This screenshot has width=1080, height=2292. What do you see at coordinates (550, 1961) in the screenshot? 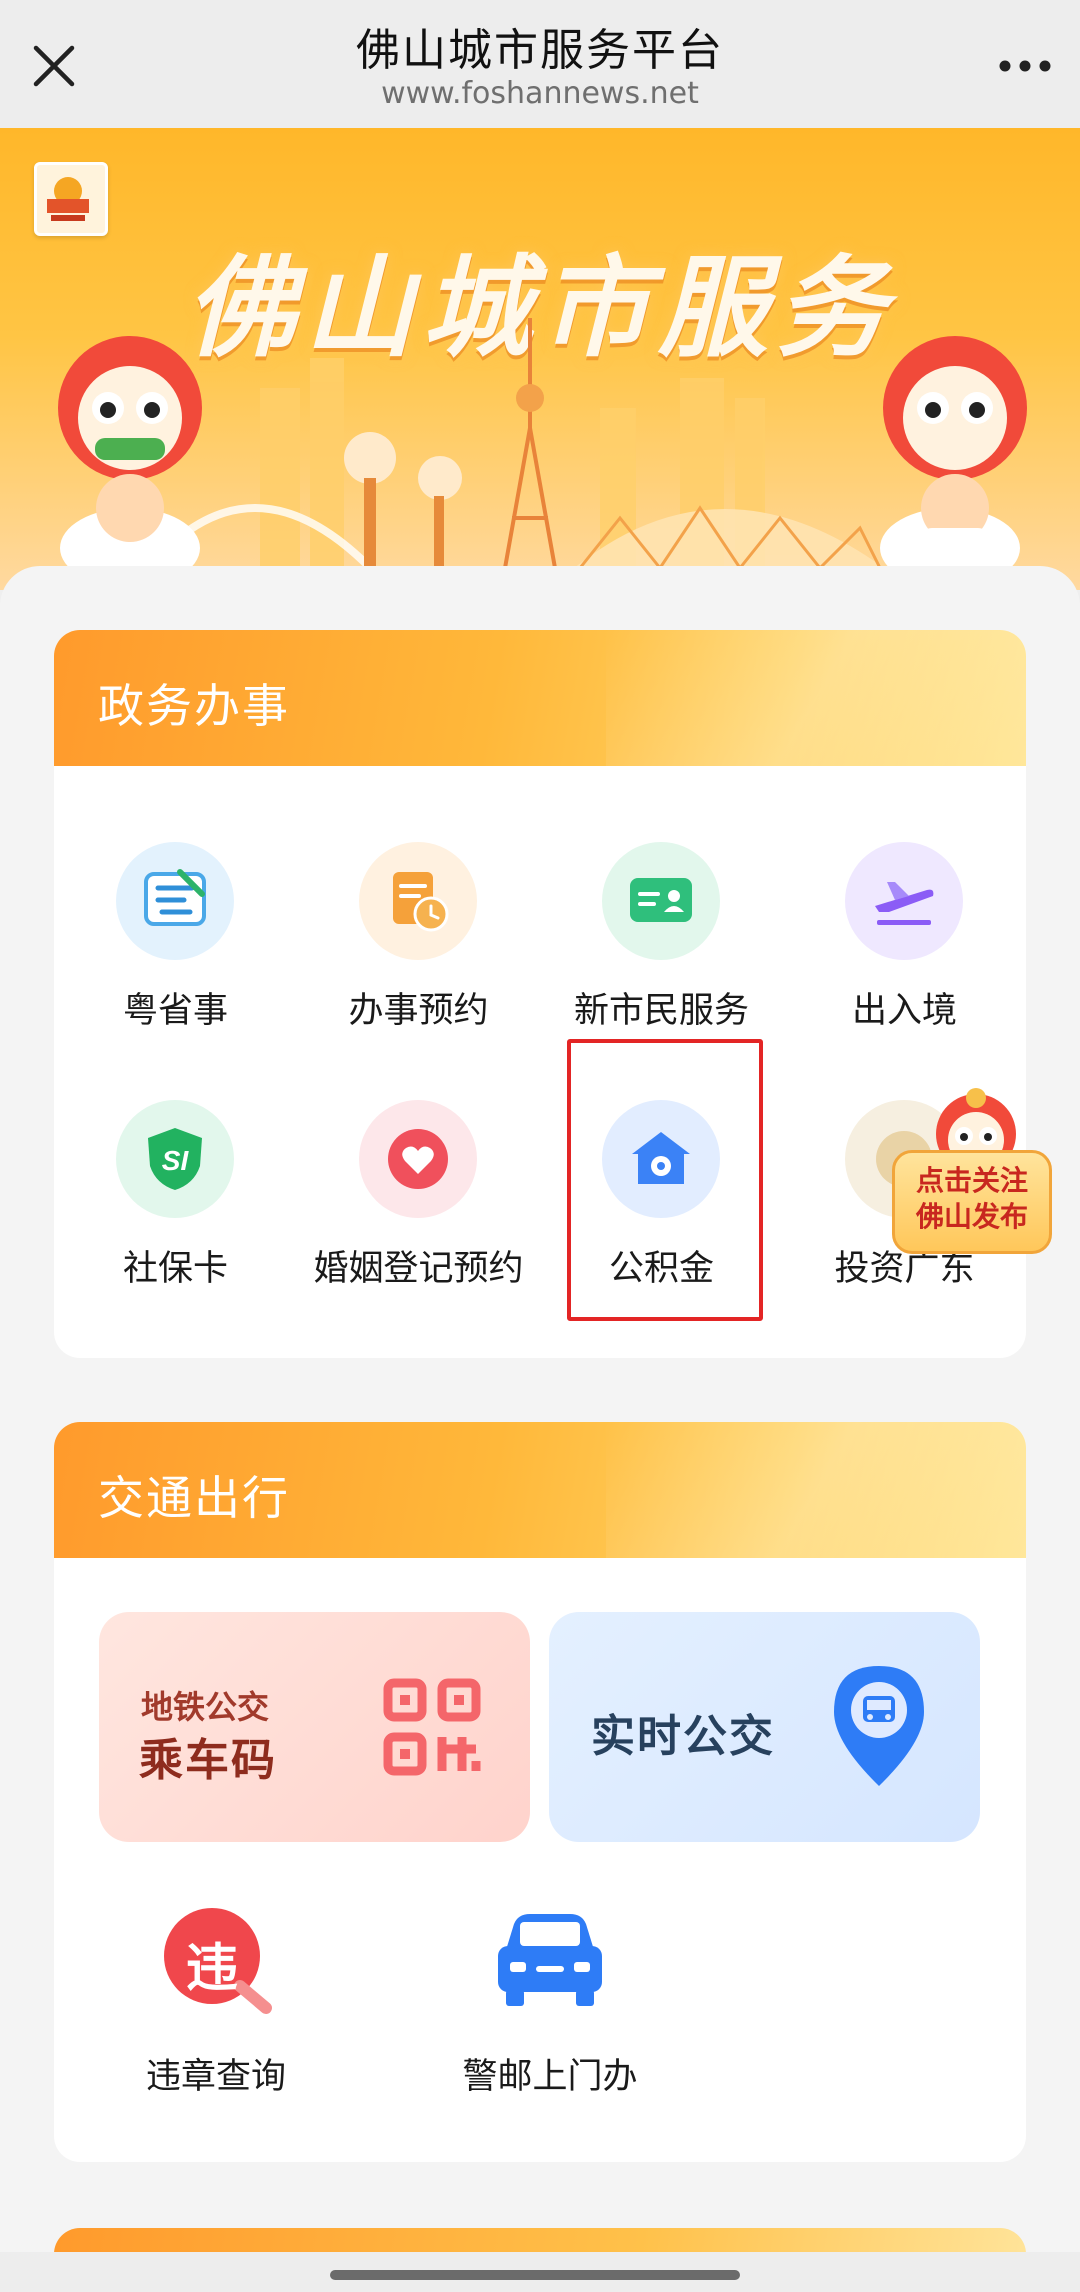
I see `car-icon` at bounding box center [550, 1961].